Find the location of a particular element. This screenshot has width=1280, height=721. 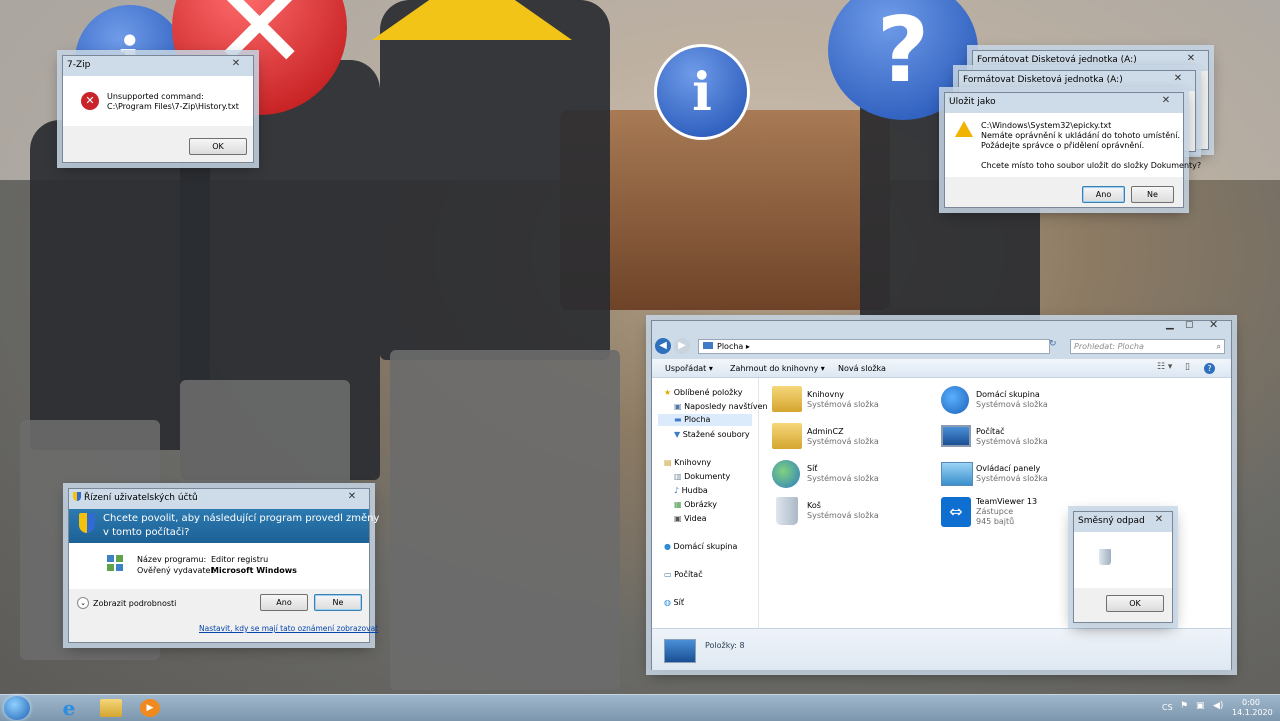

volume-icon: ◀) is located at coordinates (1218, 706).